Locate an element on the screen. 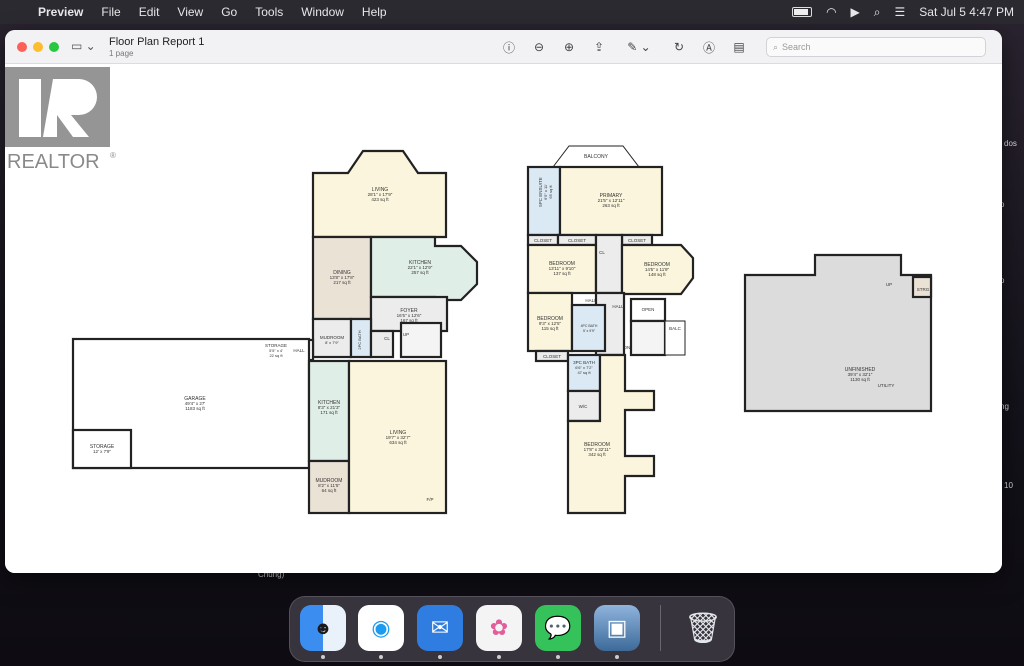 This screenshot has width=1024, height=666. room-label: 65 sq ft is located at coordinates (550, 192).